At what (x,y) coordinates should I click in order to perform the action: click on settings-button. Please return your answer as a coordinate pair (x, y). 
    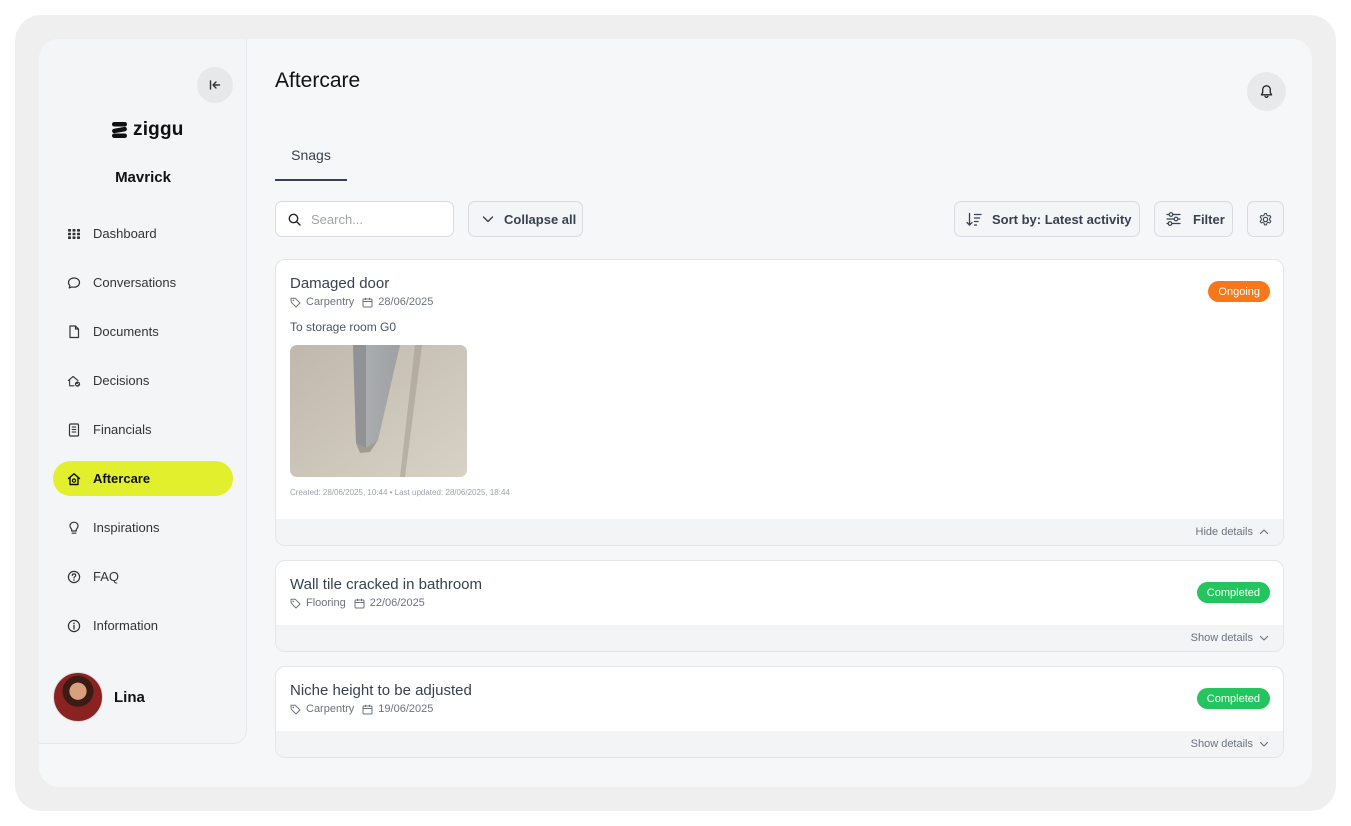
    Looking at the image, I should click on (1265, 219).